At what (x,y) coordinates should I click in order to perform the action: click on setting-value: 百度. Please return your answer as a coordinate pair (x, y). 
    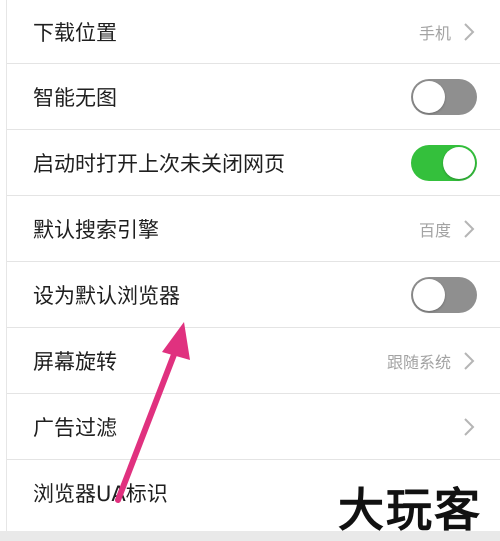
    Looking at the image, I should click on (434, 230).